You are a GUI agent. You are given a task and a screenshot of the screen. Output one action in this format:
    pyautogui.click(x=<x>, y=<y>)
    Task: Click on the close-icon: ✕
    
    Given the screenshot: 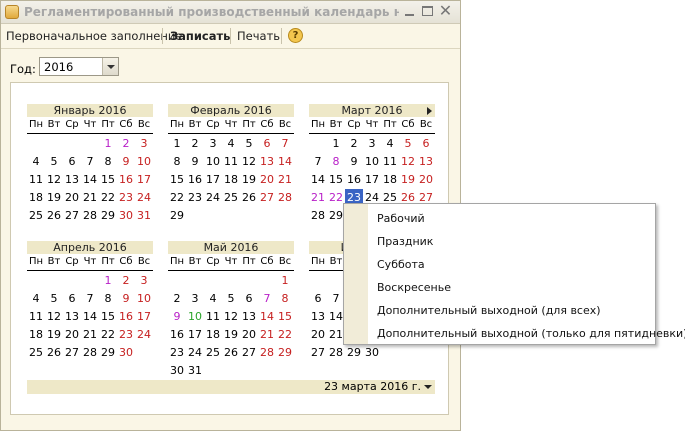 What is the action you would take?
    pyautogui.click(x=445, y=11)
    